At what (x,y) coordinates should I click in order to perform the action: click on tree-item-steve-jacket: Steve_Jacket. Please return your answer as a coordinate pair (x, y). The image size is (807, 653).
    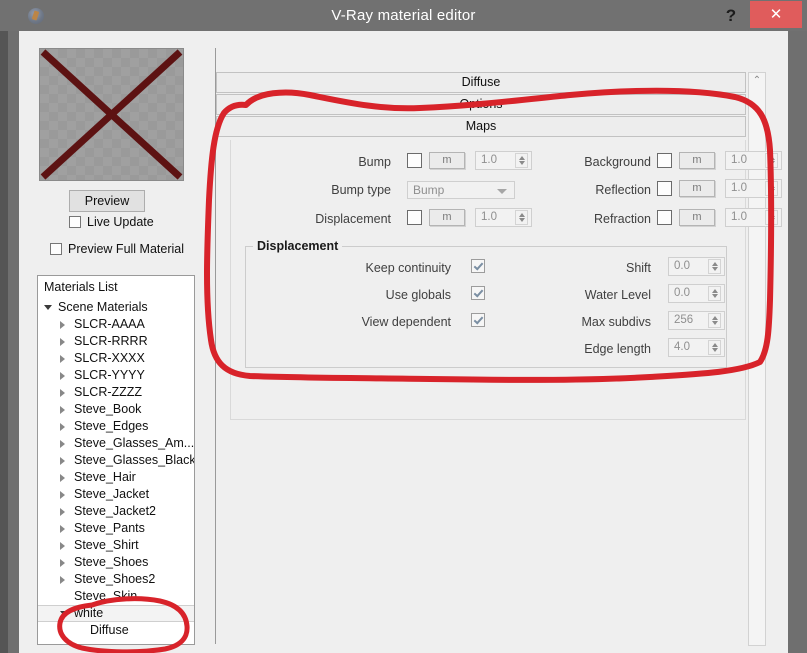
    Looking at the image, I should click on (116, 494).